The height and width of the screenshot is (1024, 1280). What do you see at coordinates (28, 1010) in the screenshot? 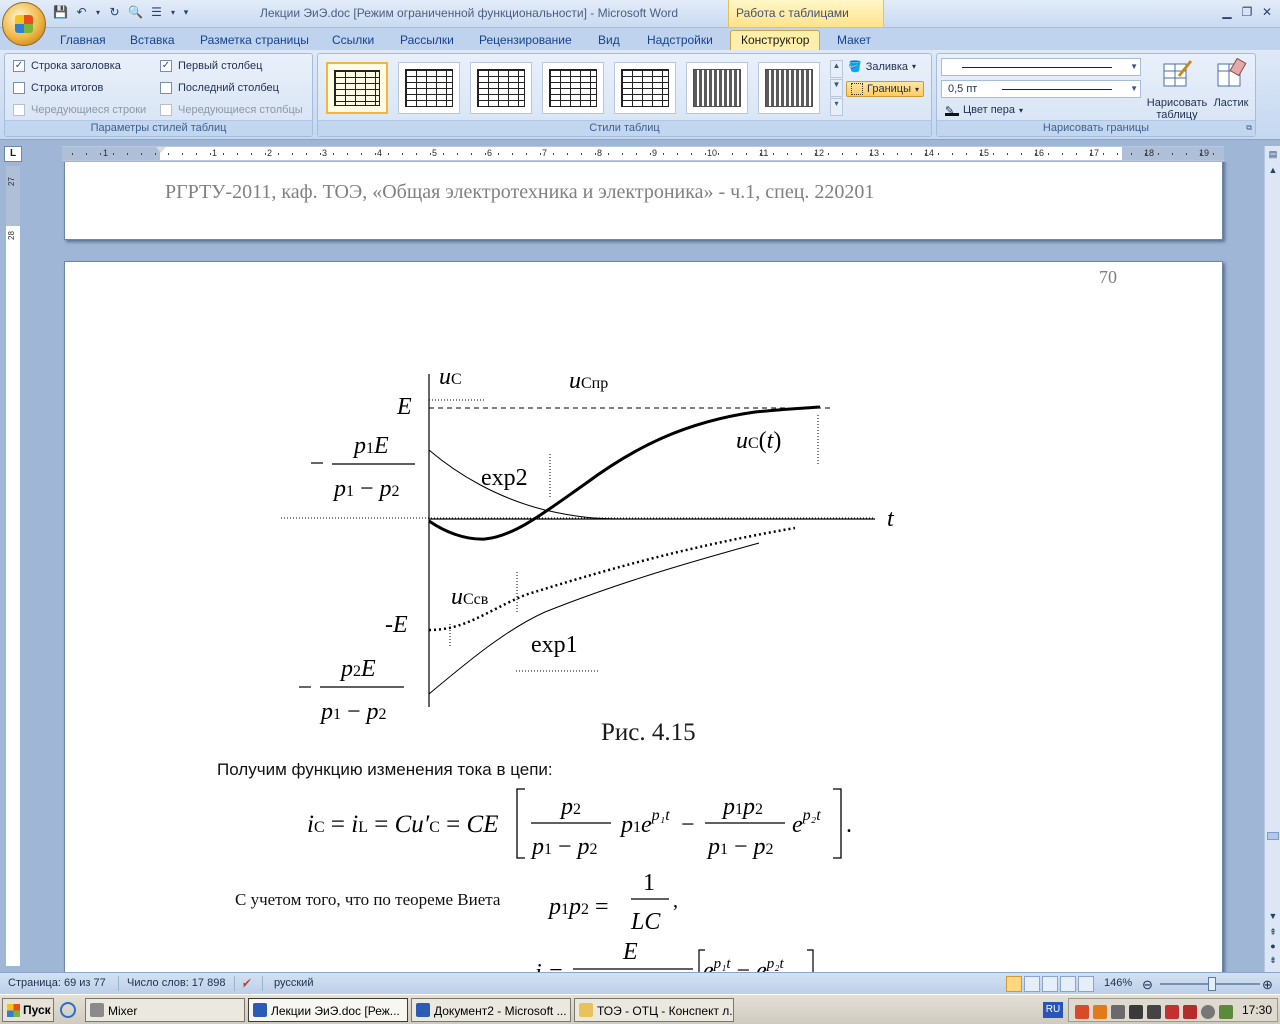
I see `start-button: Пуск` at bounding box center [28, 1010].